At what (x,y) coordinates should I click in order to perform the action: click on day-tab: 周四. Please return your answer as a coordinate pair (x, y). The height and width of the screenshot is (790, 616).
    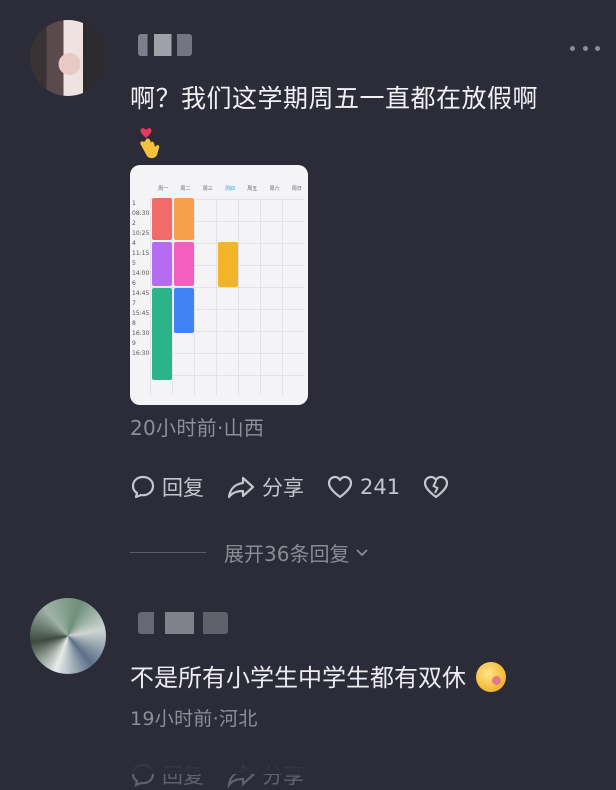
    Looking at the image, I should click on (229, 189).